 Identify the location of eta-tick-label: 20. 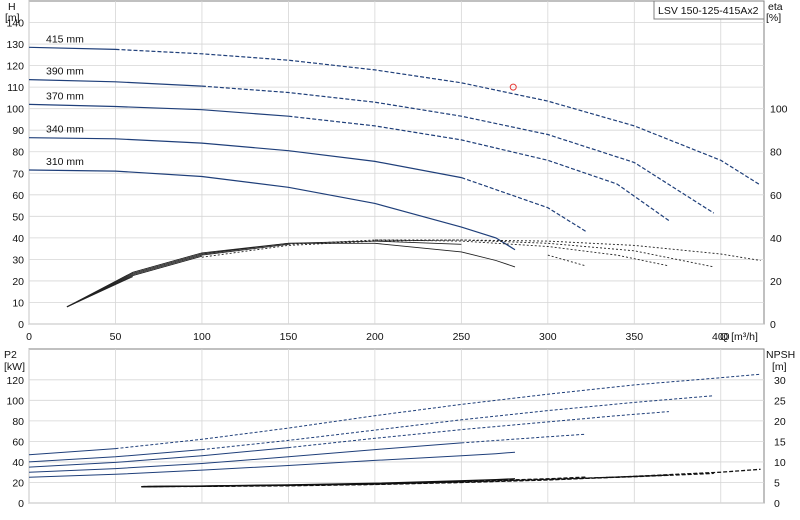
(776, 282).